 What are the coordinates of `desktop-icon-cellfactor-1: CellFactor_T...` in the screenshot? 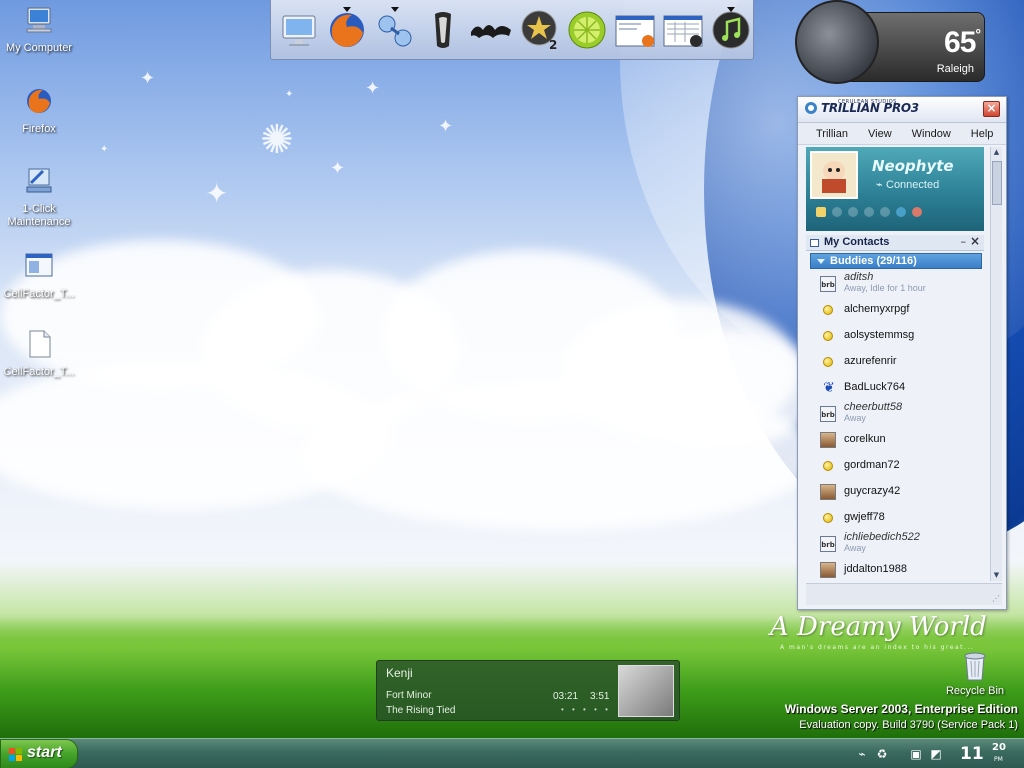 It's located at (39, 275).